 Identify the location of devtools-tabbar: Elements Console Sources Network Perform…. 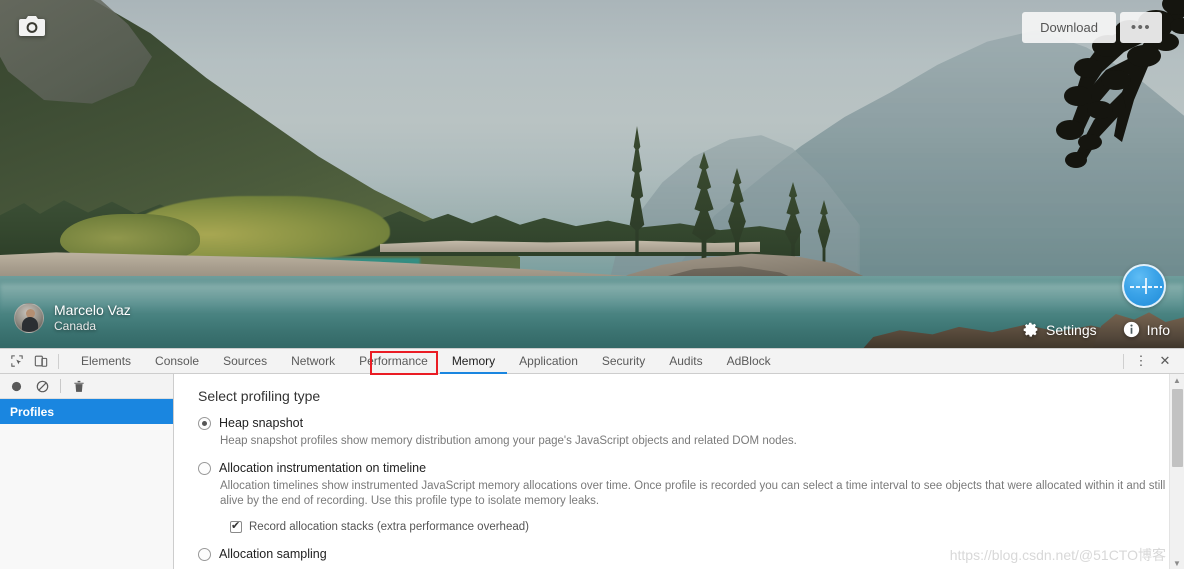
(592, 361).